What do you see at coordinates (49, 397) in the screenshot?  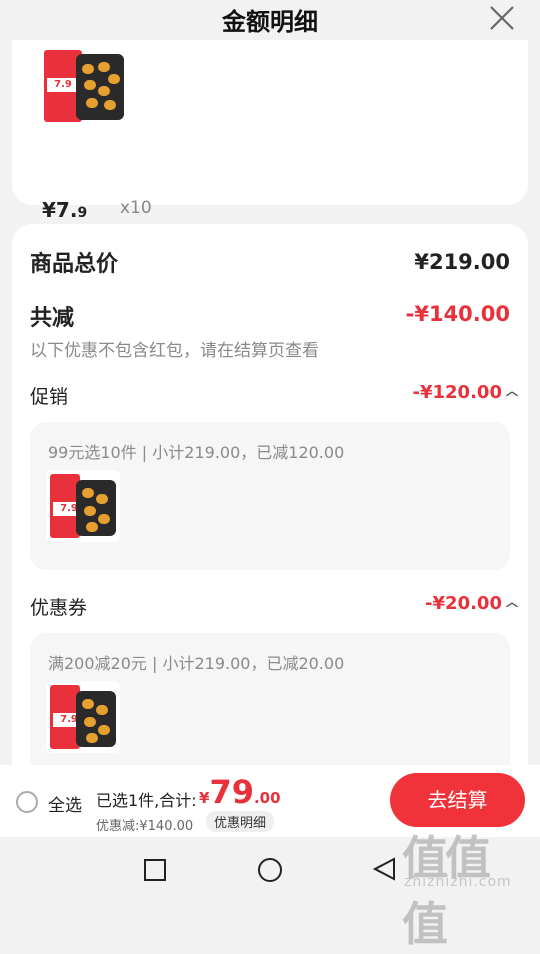 I see `promotion-title: 促销` at bounding box center [49, 397].